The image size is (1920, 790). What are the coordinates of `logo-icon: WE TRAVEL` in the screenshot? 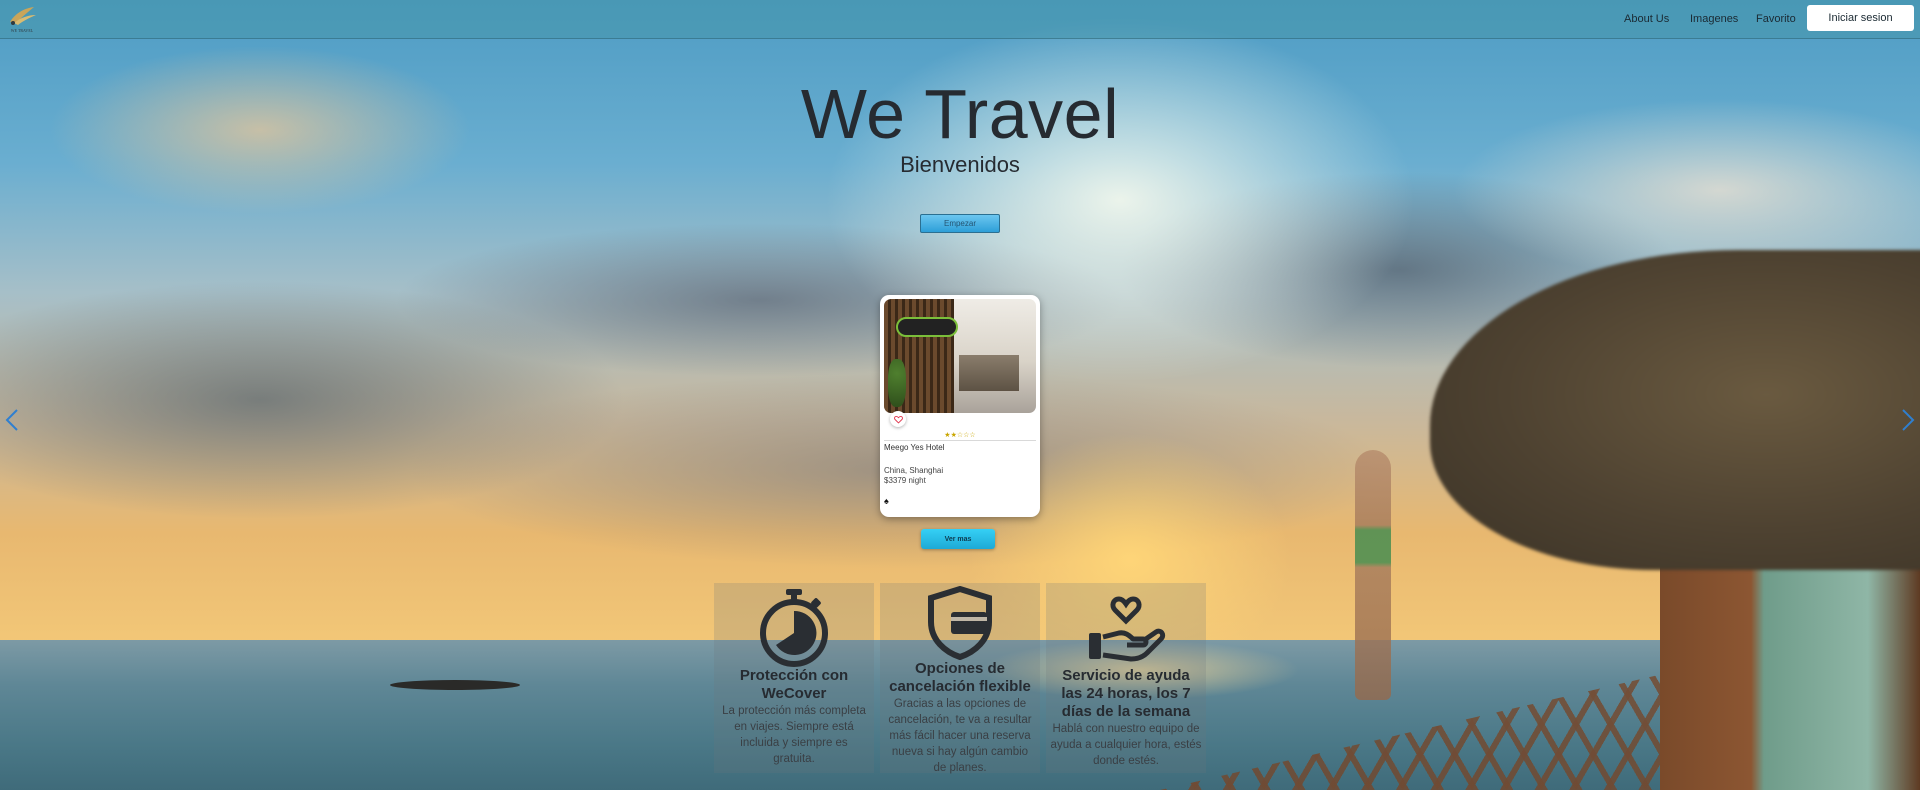 It's located at (23, 20).